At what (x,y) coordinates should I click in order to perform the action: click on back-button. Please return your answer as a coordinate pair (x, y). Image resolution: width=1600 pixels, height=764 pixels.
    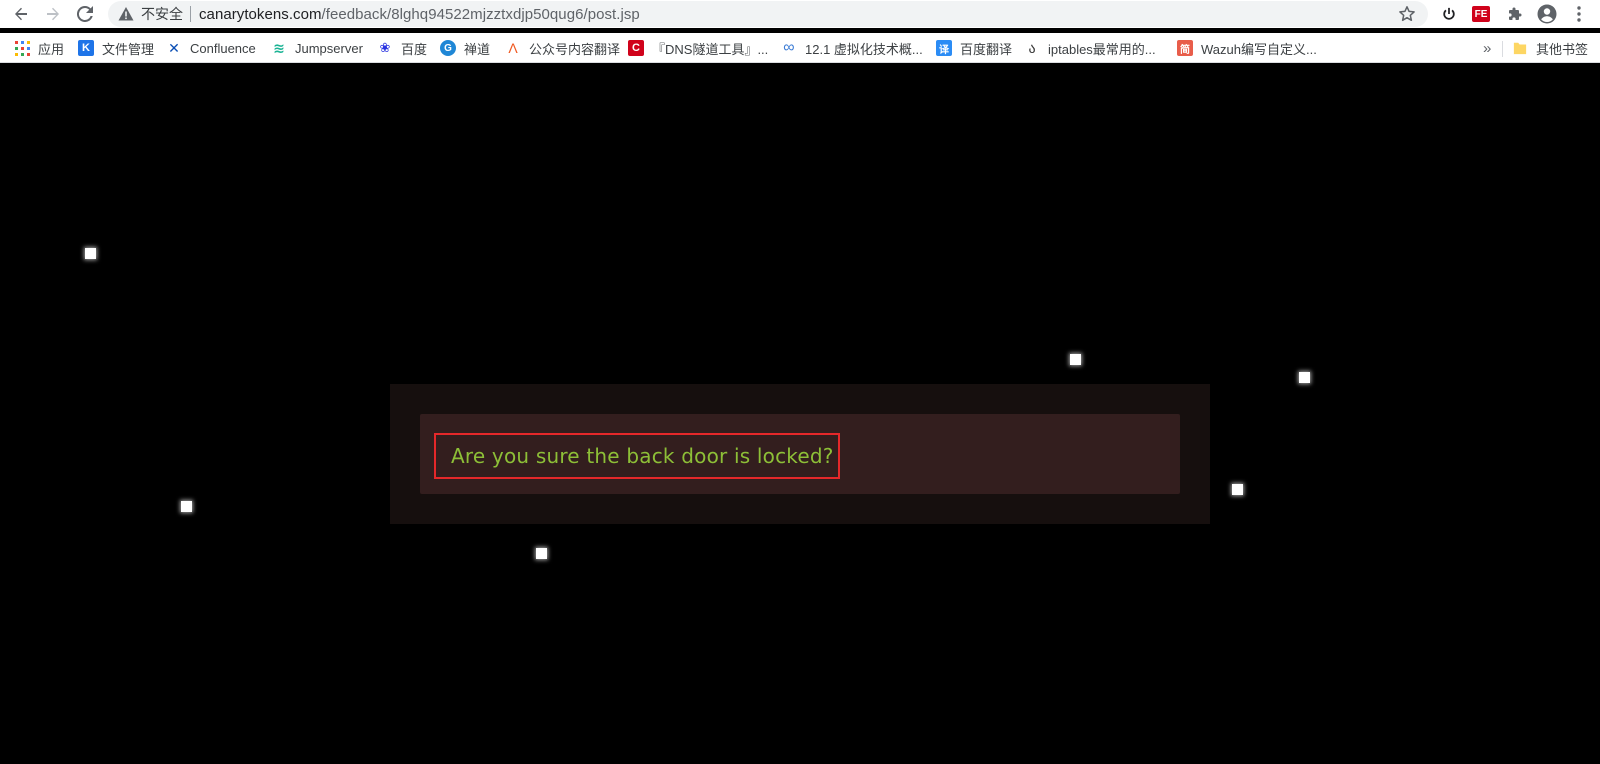
    Looking at the image, I should click on (21, 14).